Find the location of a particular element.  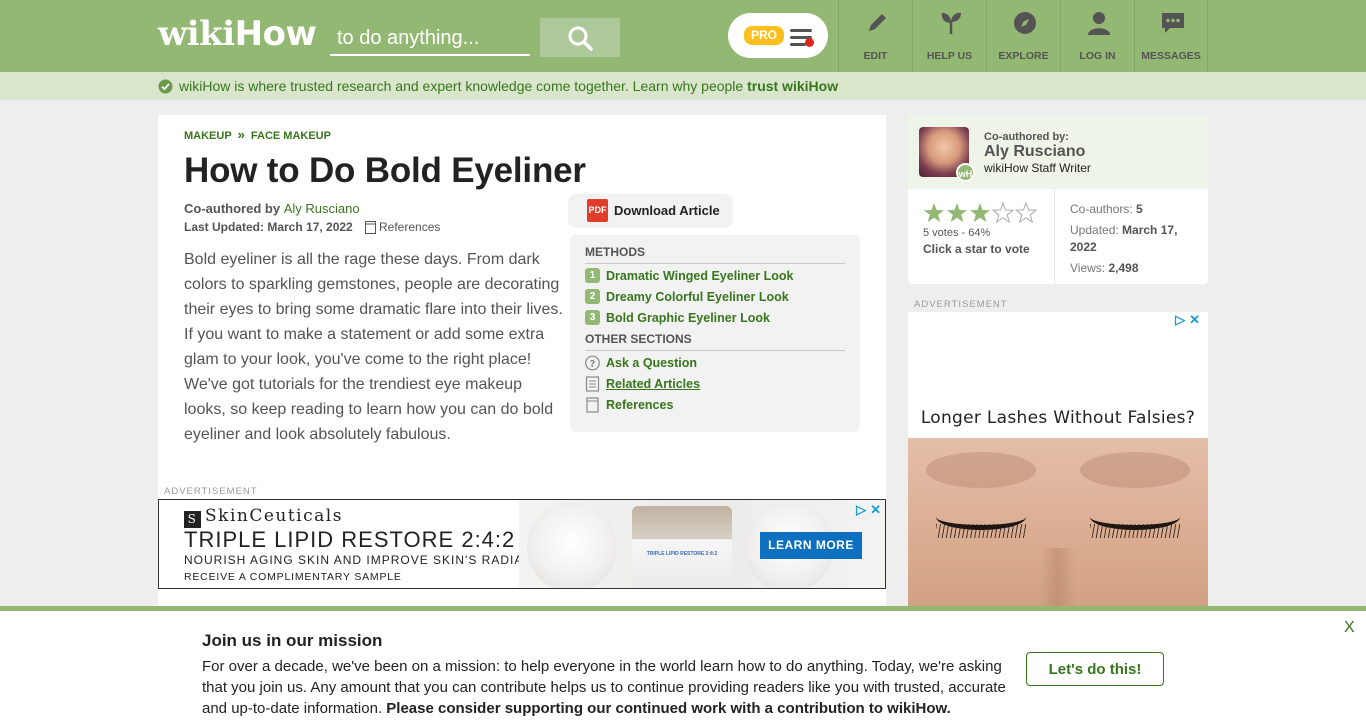

download-article-button: PDF Download Article is located at coordinates (650, 211).